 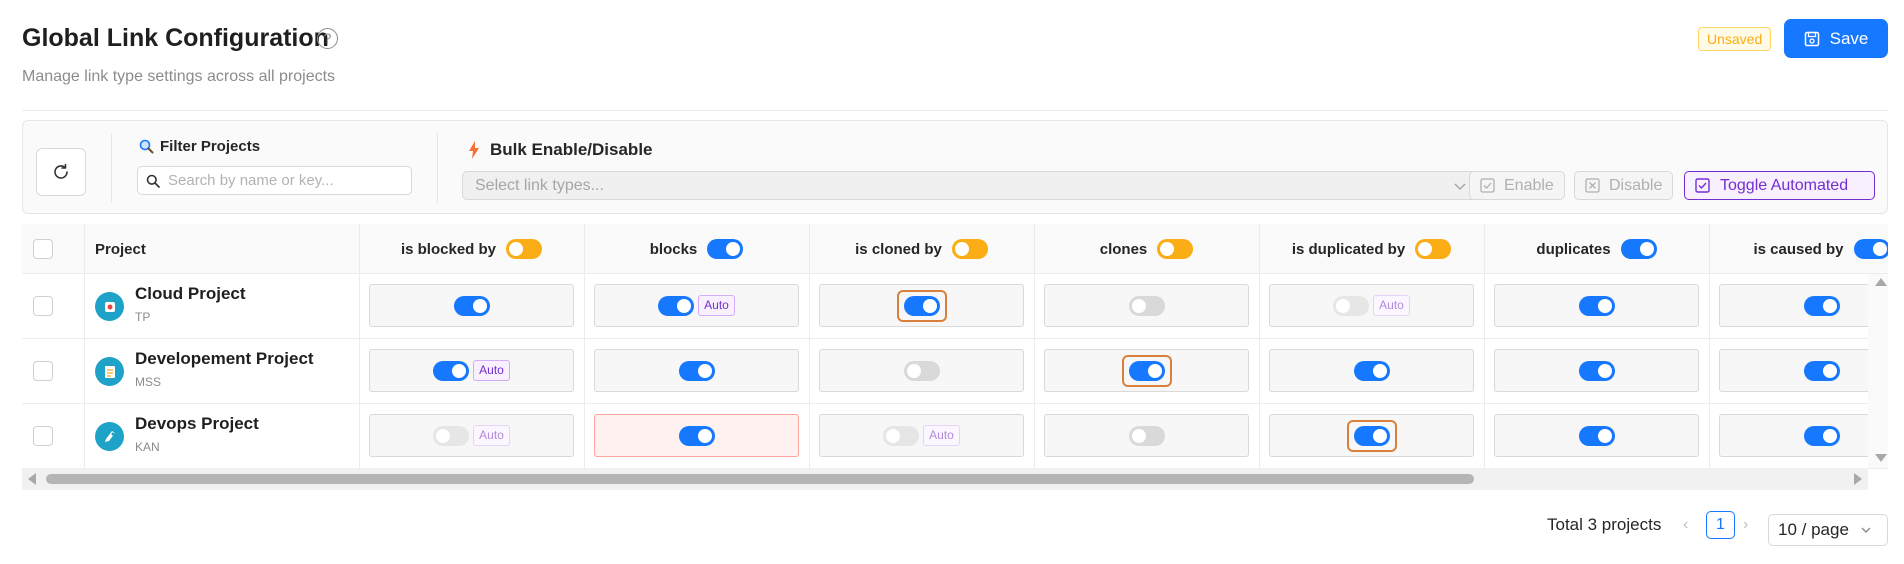 I want to click on changed-toggle-highlight, so click(x=1371, y=435).